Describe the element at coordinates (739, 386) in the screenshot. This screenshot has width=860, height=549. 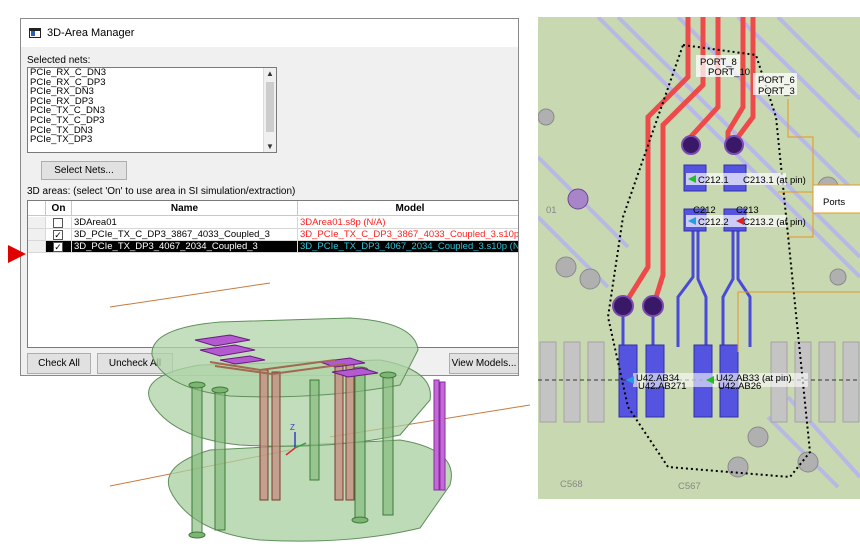
I see `pin-label: U42.AB26` at that location.